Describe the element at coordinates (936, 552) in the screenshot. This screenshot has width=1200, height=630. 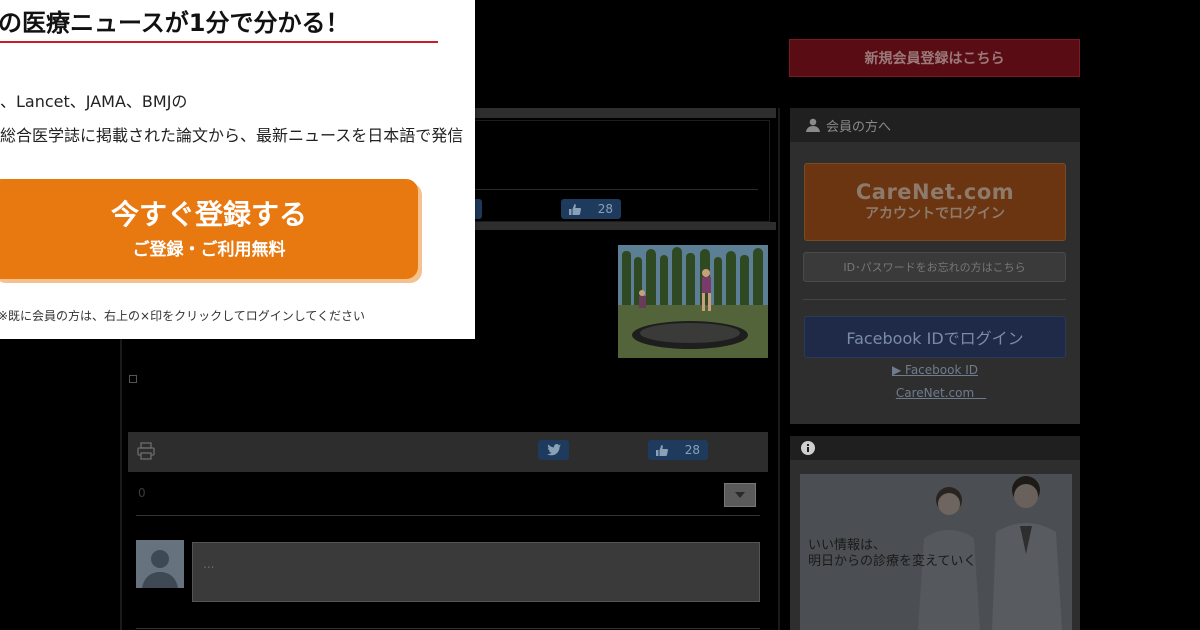
I see `promo-banner: いい情報は、 明日からの診療を変えていく` at that location.